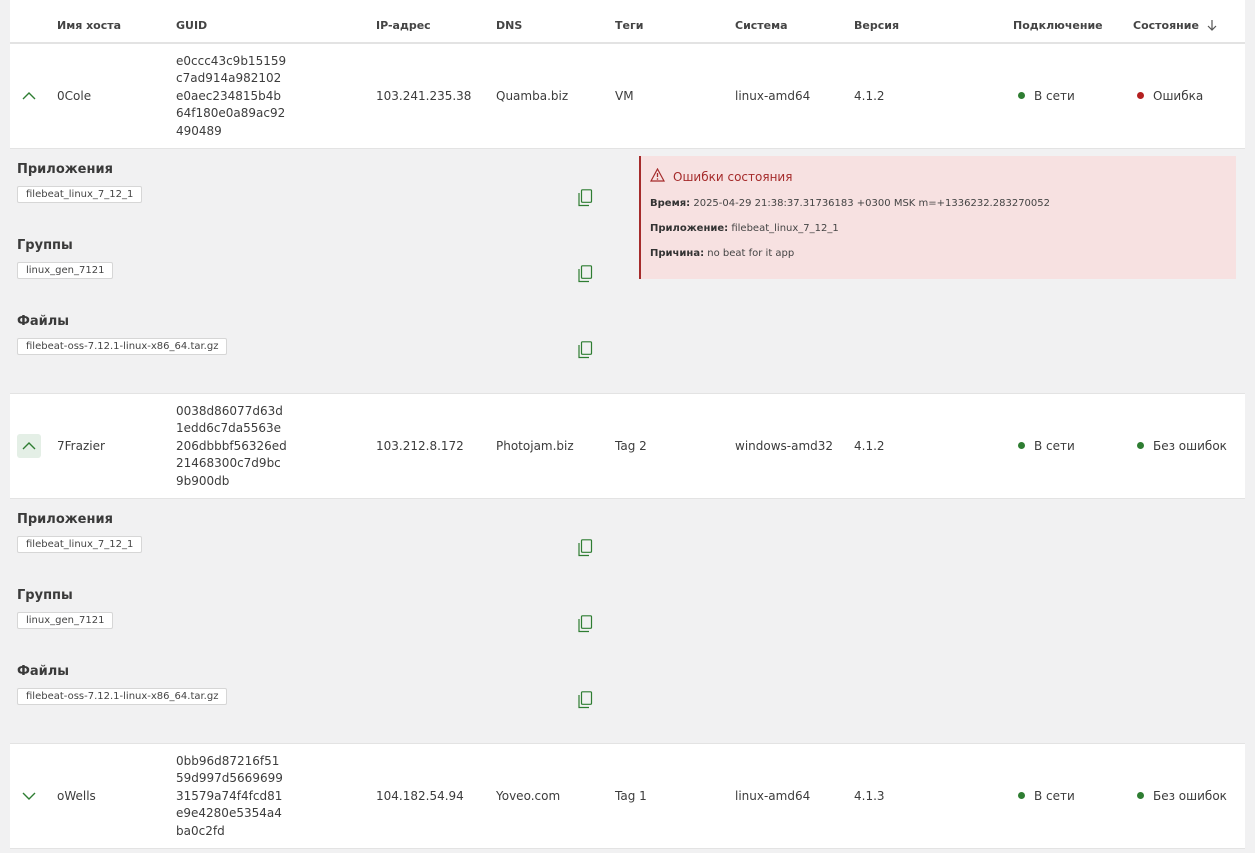 Image resolution: width=1255 pixels, height=853 pixels. I want to click on sort-descending-icon, so click(1212, 27).